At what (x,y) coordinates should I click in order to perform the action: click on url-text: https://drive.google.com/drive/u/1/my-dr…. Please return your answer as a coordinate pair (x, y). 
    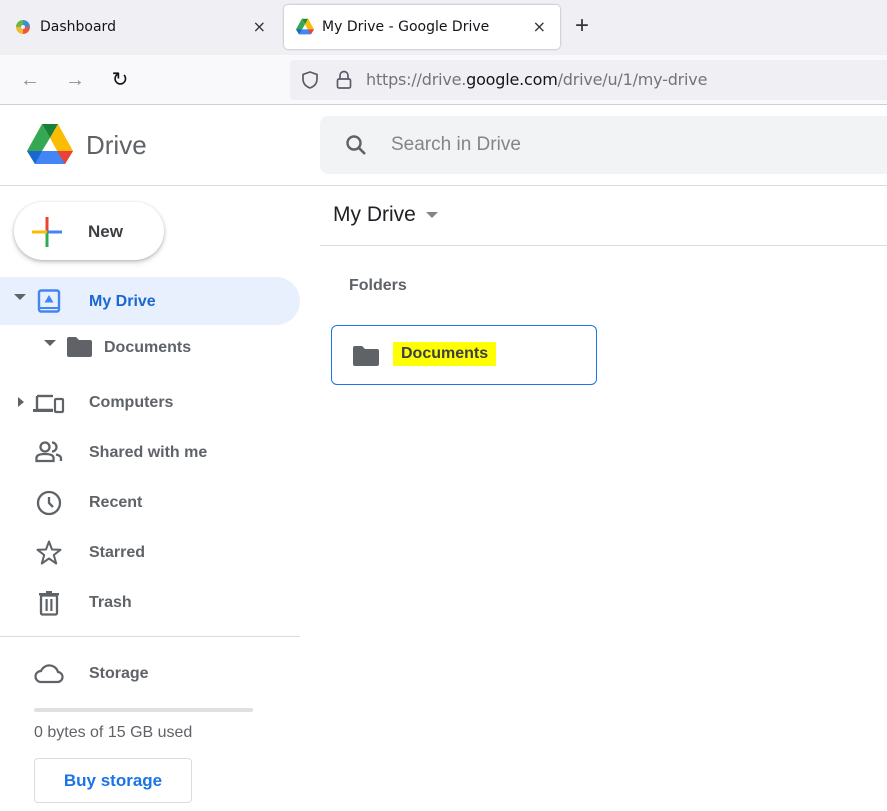
    Looking at the image, I should click on (536, 79).